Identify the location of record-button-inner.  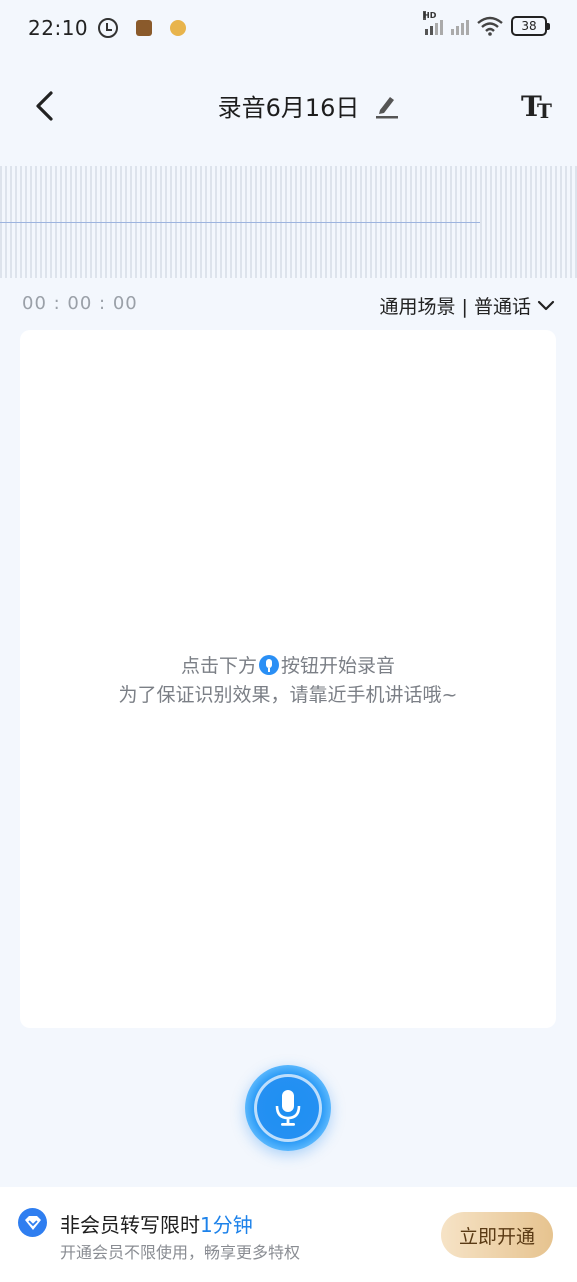
(288, 1108).